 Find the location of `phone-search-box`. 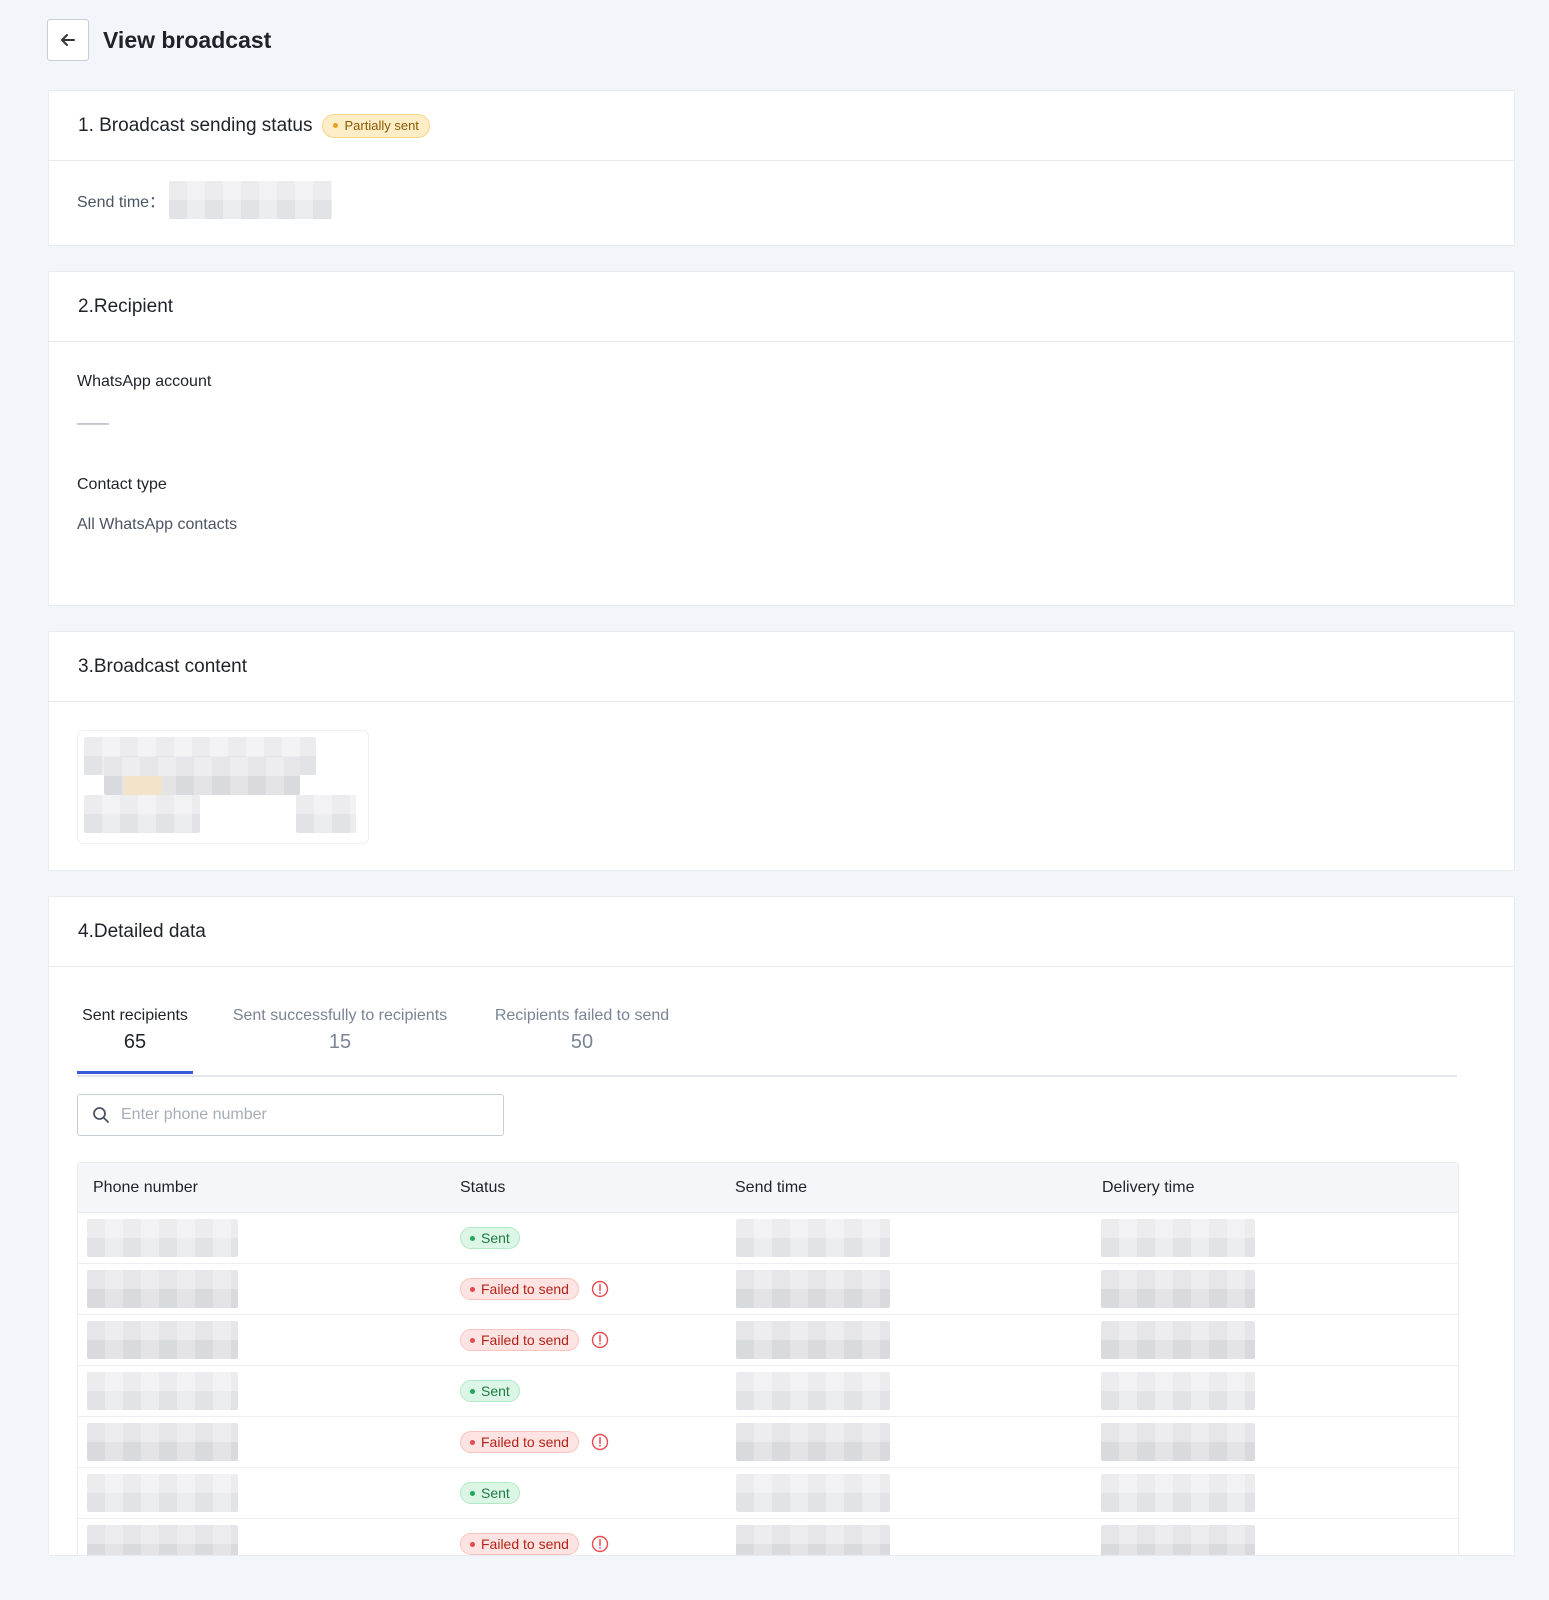

phone-search-box is located at coordinates (290, 1115).